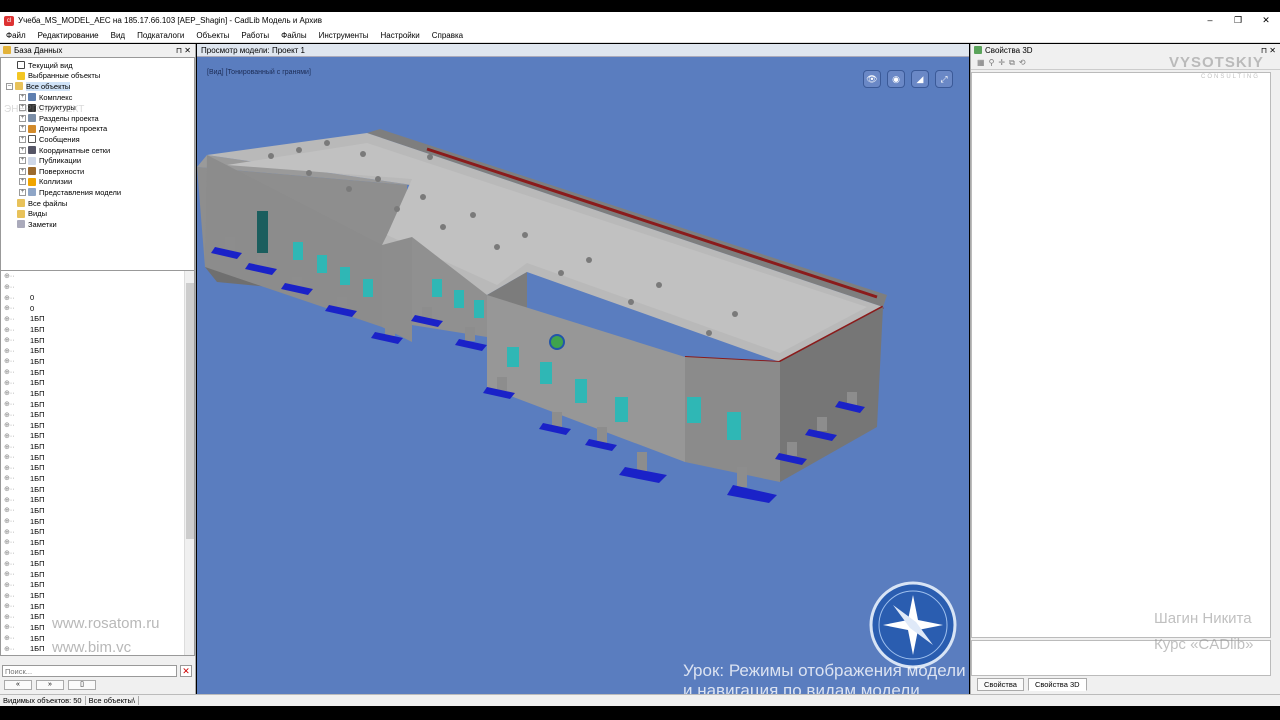  I want to click on search-input, so click(89, 671).